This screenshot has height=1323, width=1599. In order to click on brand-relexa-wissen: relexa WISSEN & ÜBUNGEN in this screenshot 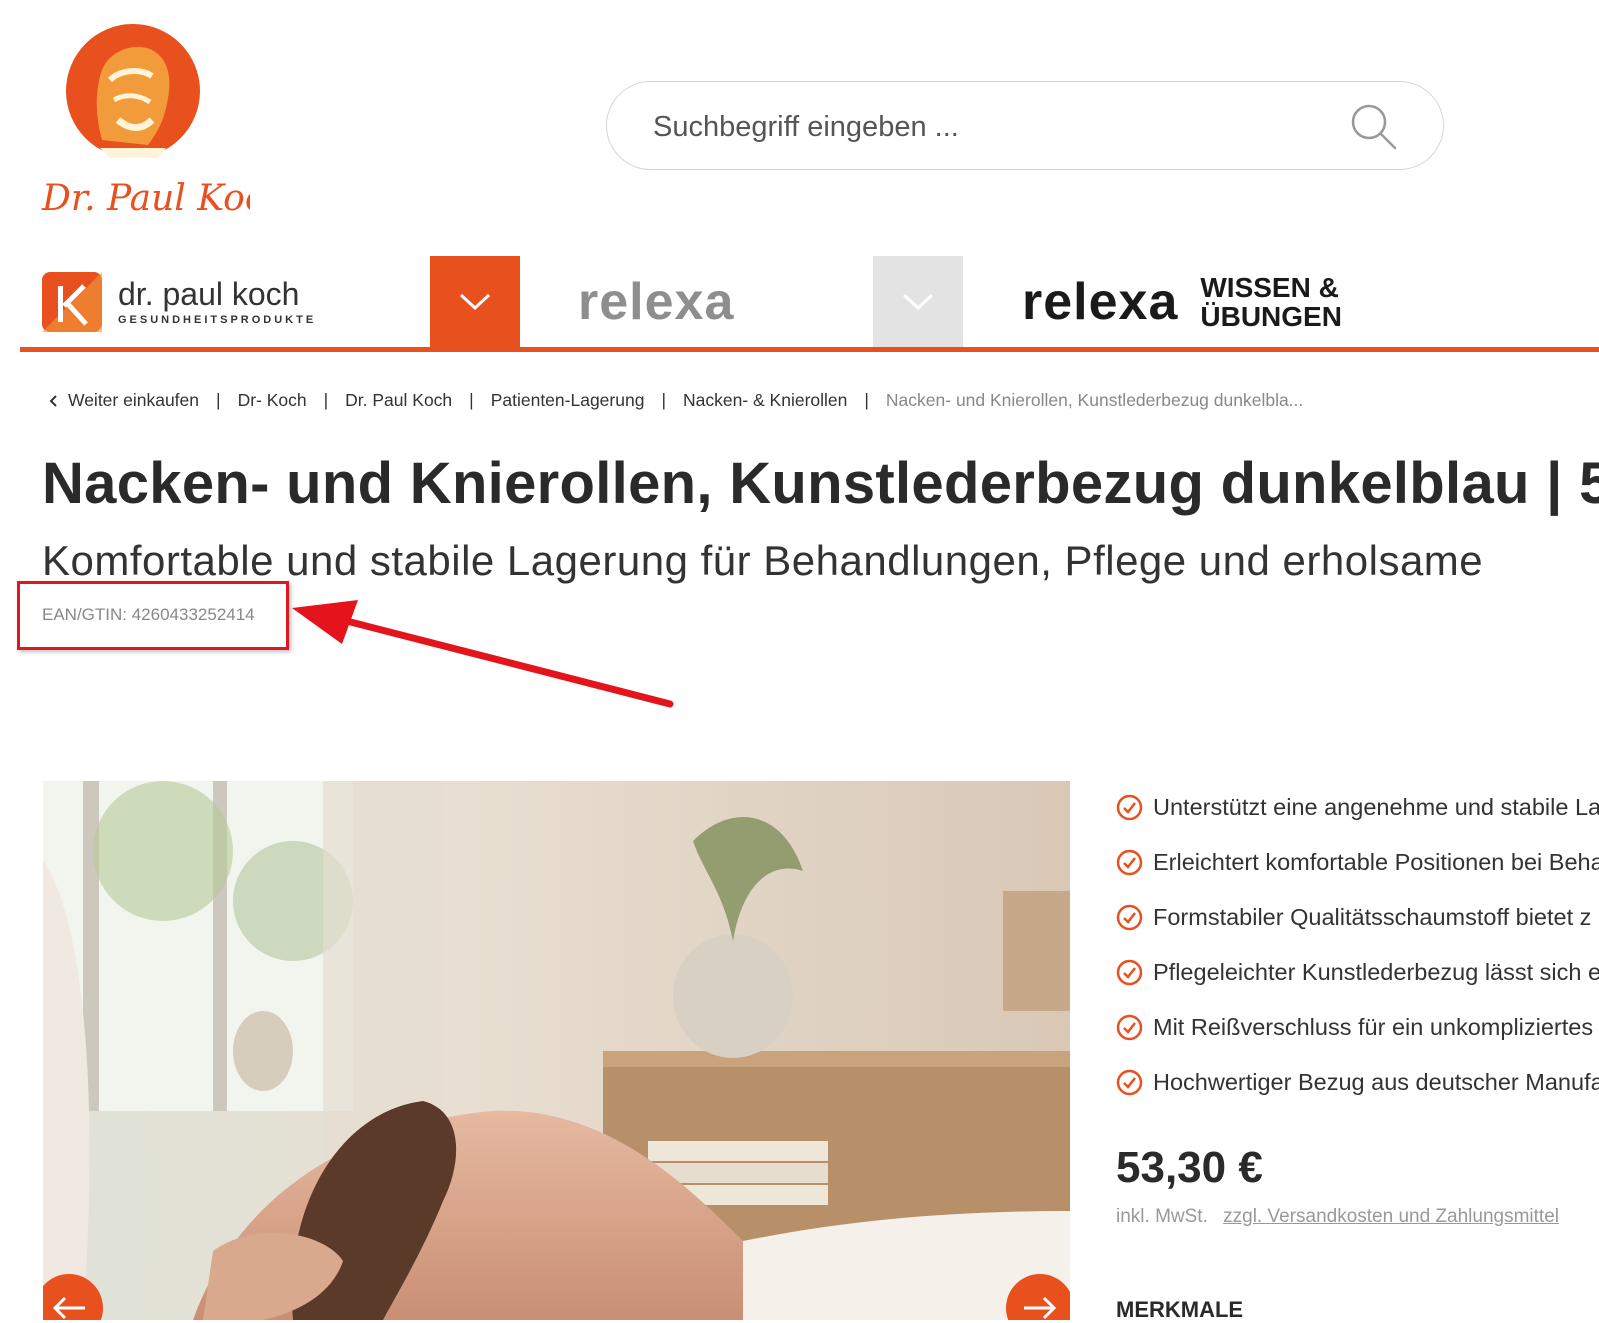, I will do `click(1202, 301)`.